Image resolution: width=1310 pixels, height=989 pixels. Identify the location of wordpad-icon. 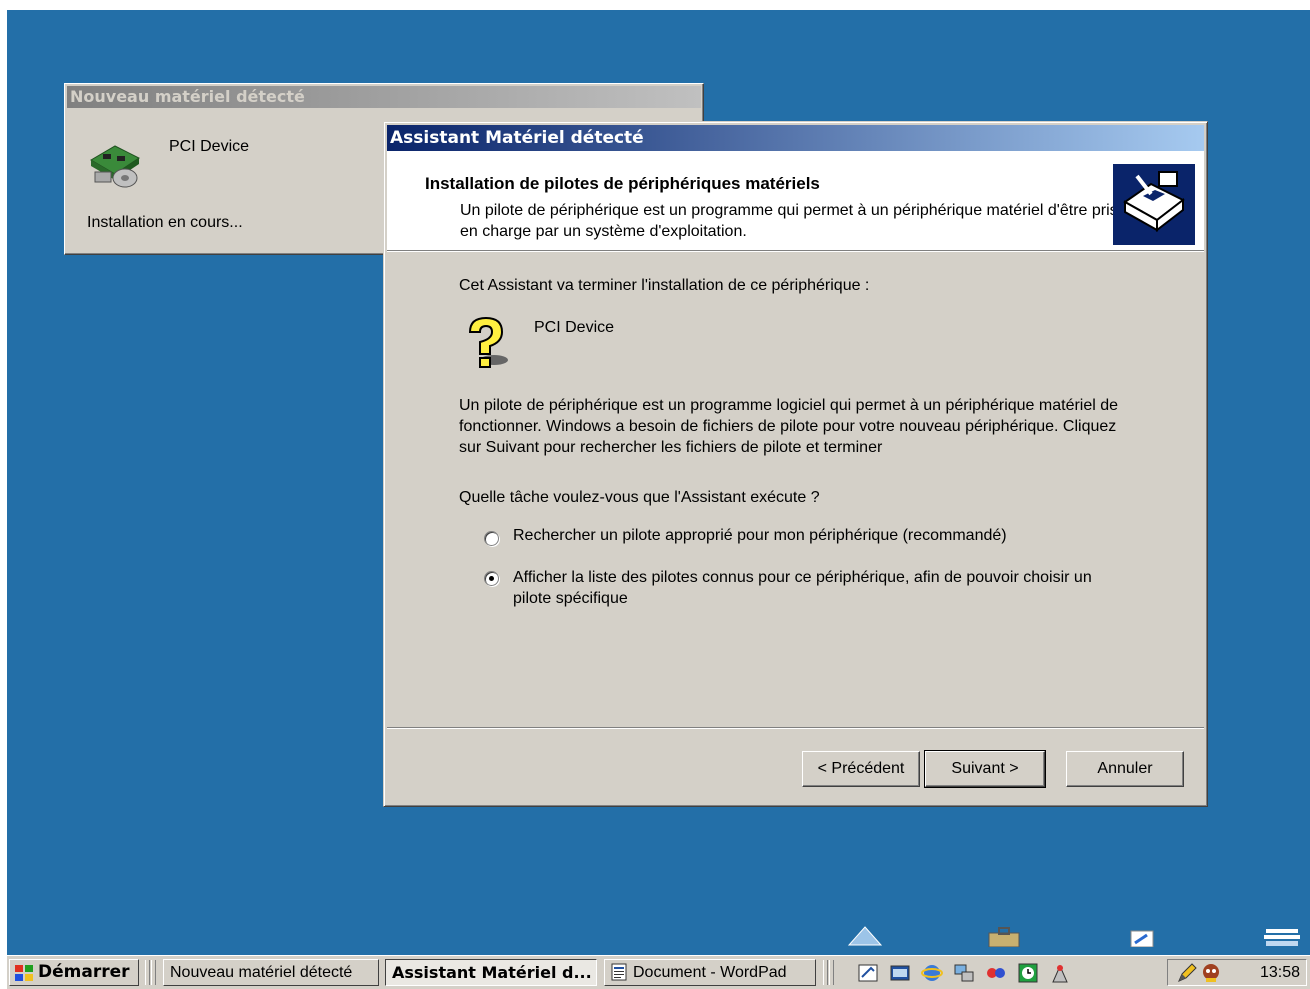
(619, 972).